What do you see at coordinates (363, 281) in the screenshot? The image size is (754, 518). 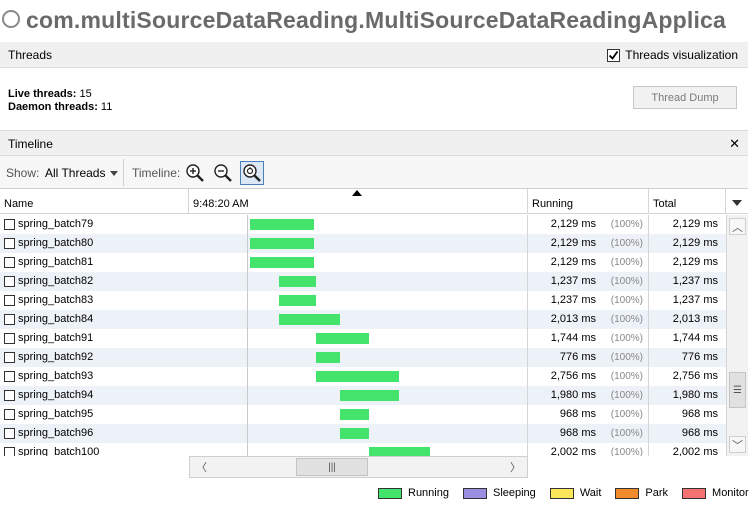 I see `table-row: spring_batch82 1,237 ms (100%) 1,237 ms` at bounding box center [363, 281].